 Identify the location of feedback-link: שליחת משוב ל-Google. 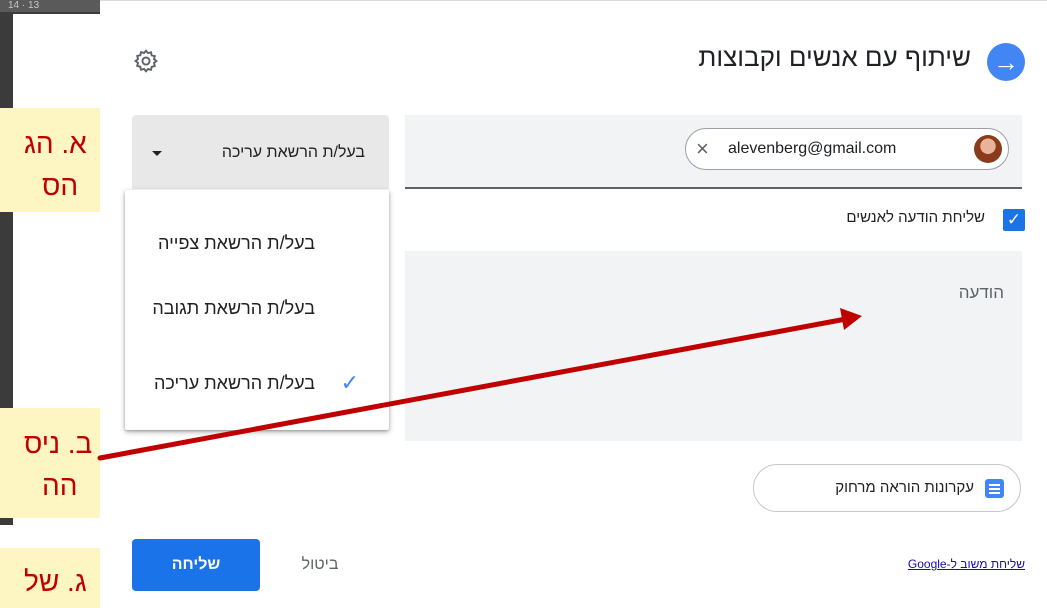
(966, 564).